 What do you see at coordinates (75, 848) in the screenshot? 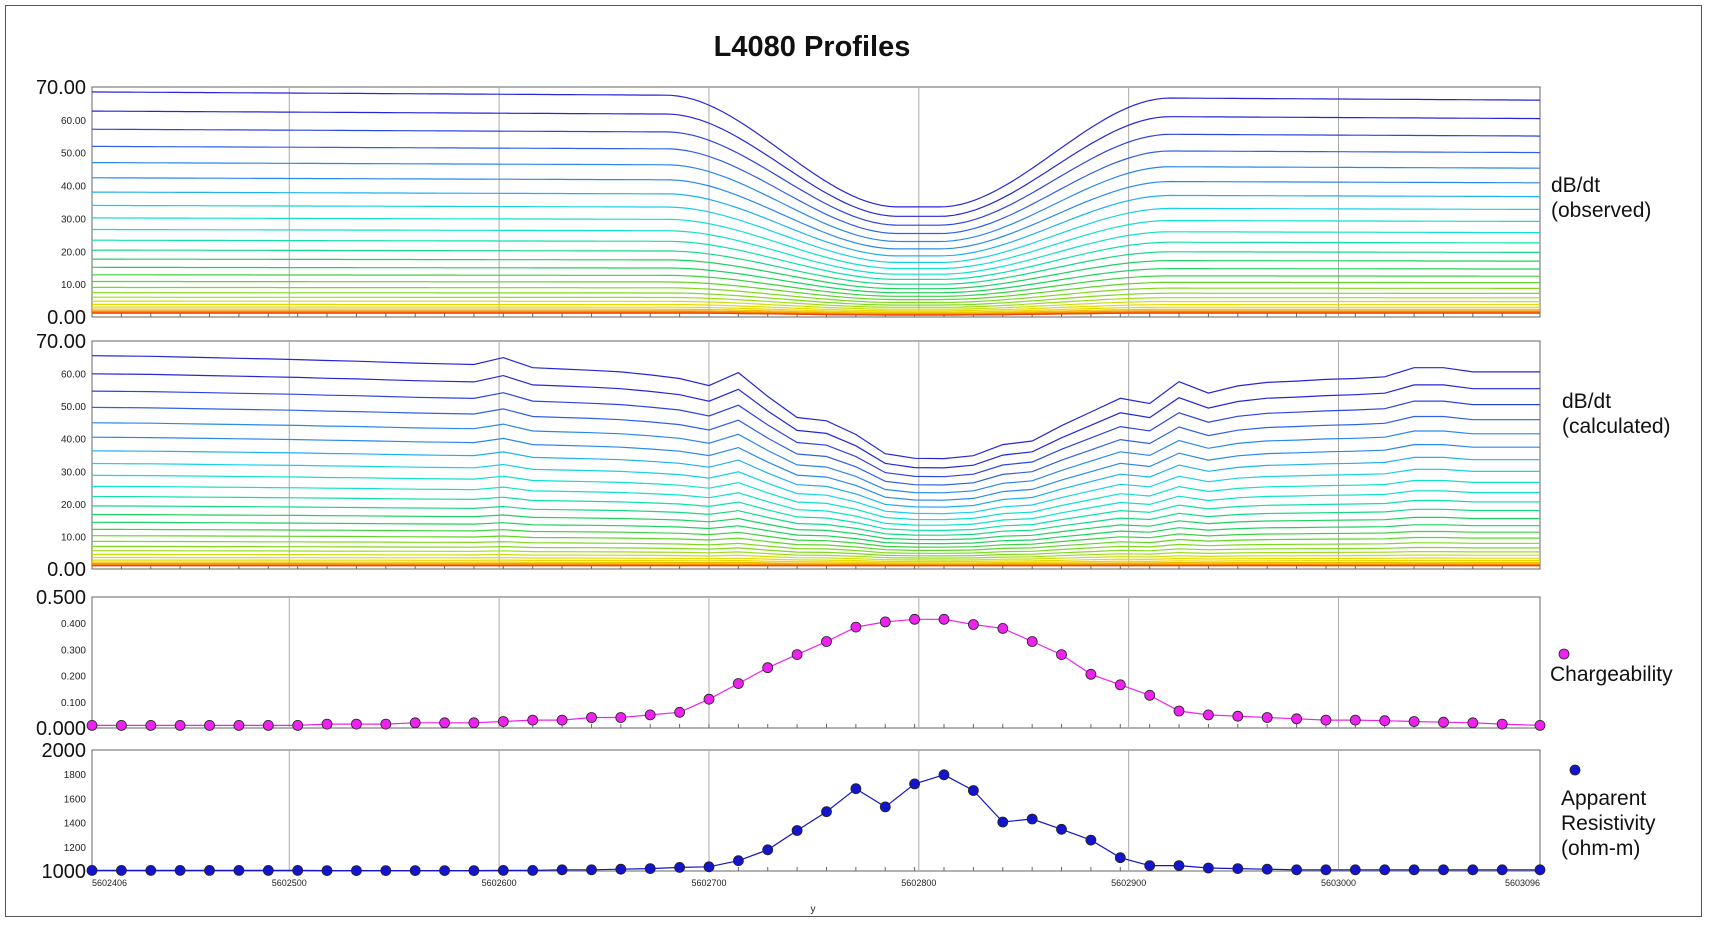
I see `y-tick-label: 1200` at bounding box center [75, 848].